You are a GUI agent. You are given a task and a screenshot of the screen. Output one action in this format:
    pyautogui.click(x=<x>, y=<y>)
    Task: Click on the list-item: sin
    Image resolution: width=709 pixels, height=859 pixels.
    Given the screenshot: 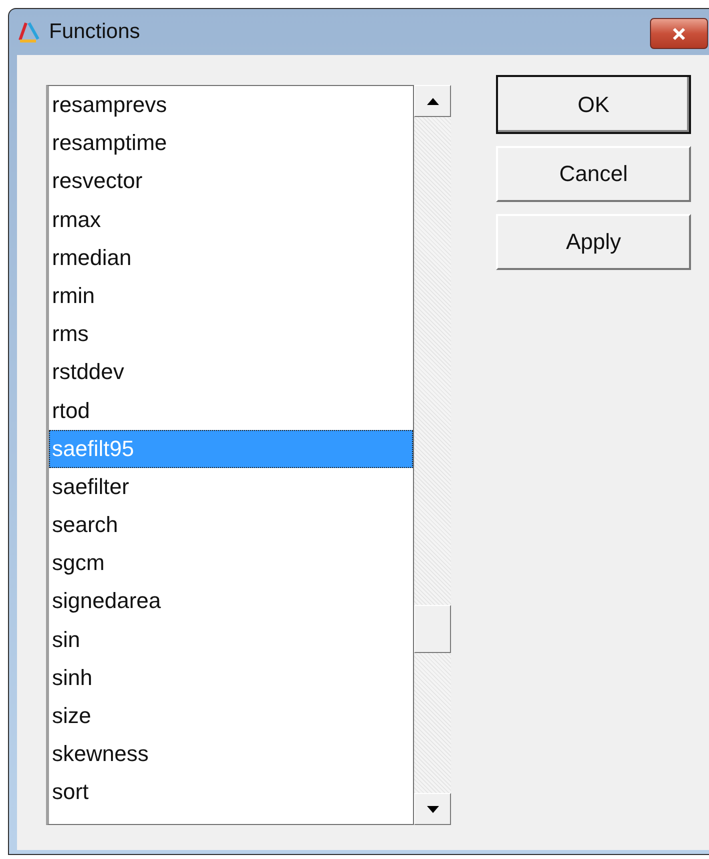 What is the action you would take?
    pyautogui.click(x=231, y=639)
    